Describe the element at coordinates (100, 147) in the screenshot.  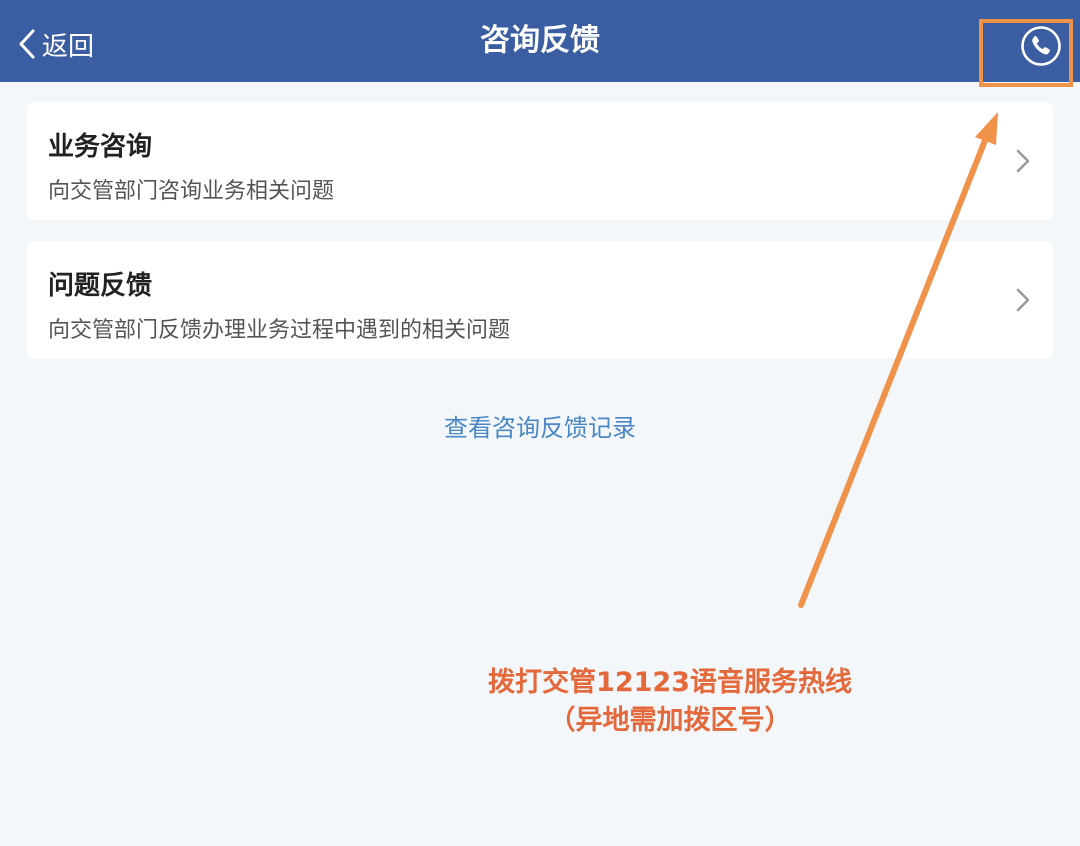
I see `card-title: 业务咨询` at that location.